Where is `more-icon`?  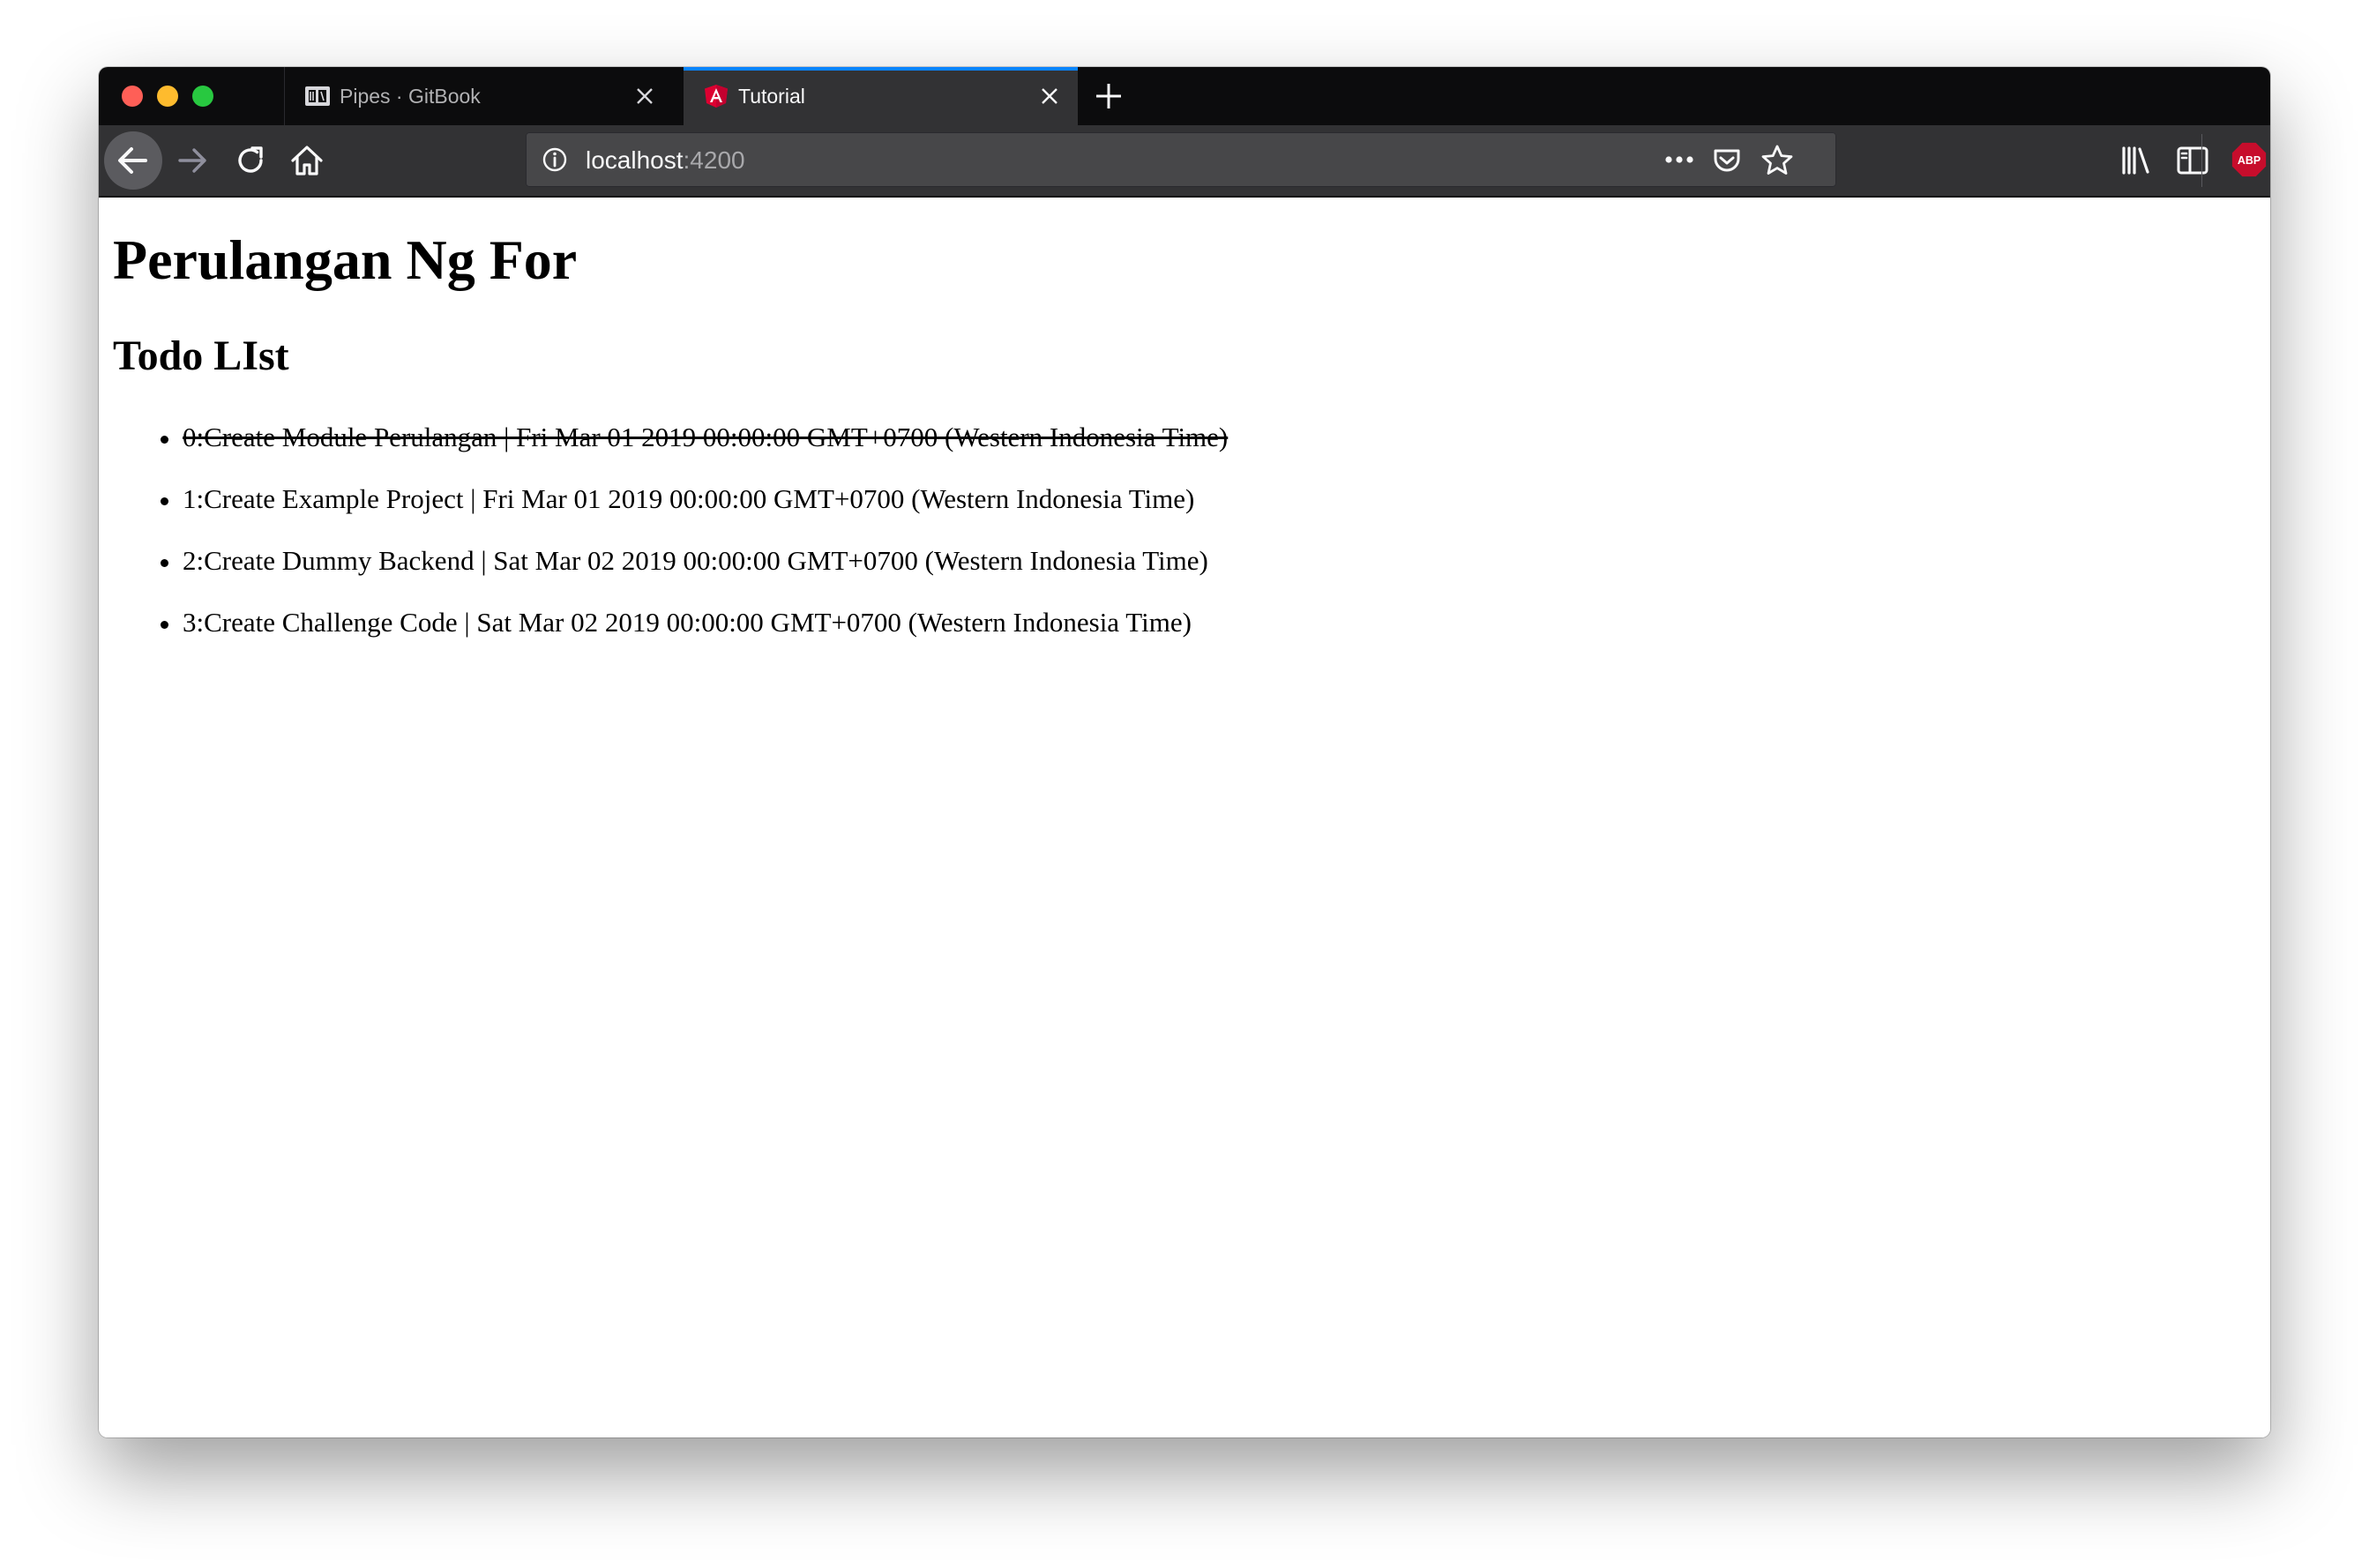
more-icon is located at coordinates (1679, 159).